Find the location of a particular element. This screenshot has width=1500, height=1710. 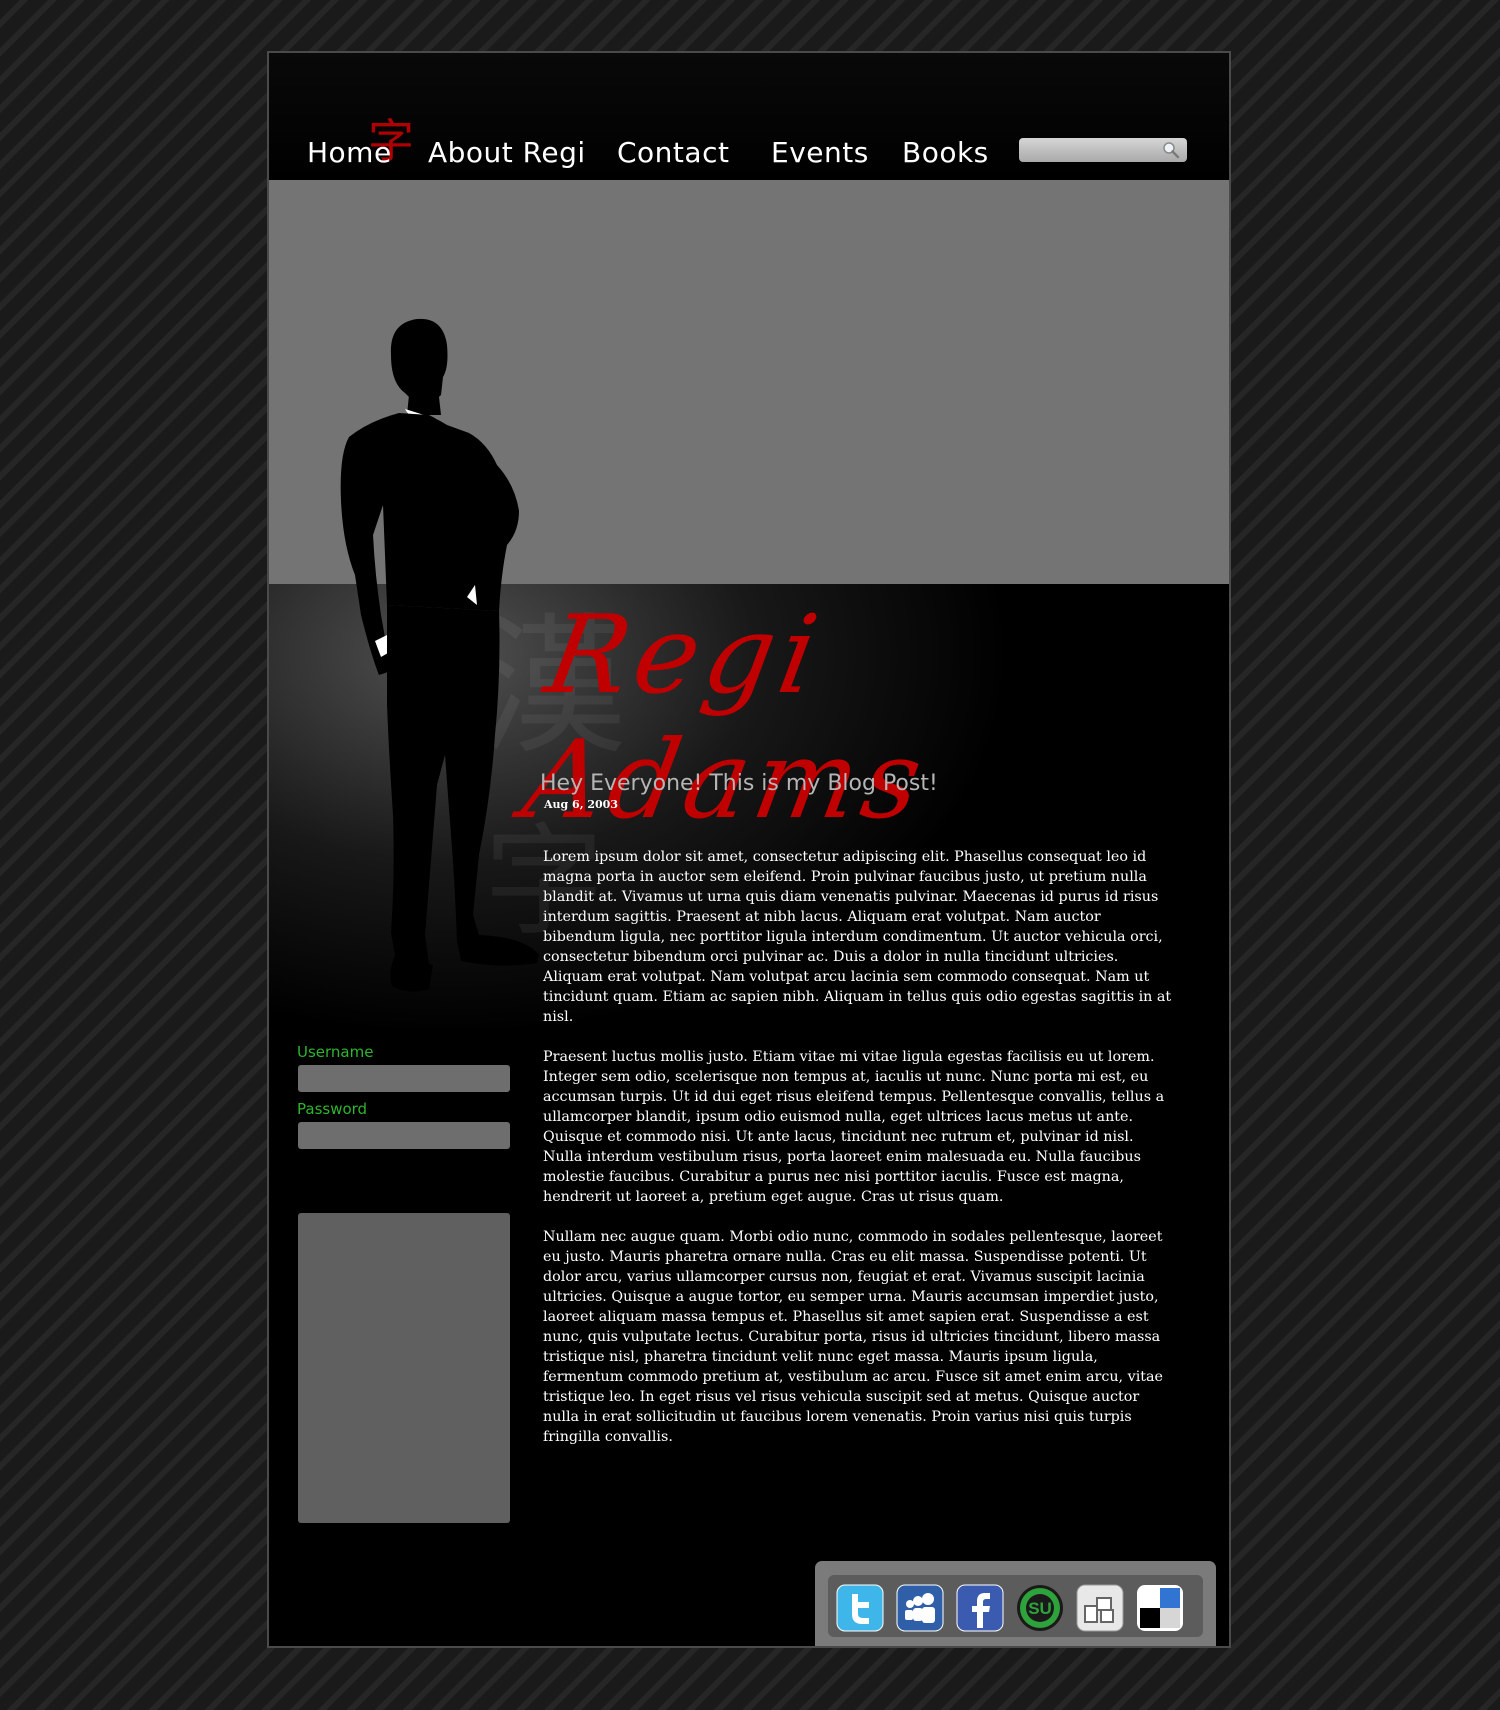

svg-text: SU is located at coordinates (1040, 1608).